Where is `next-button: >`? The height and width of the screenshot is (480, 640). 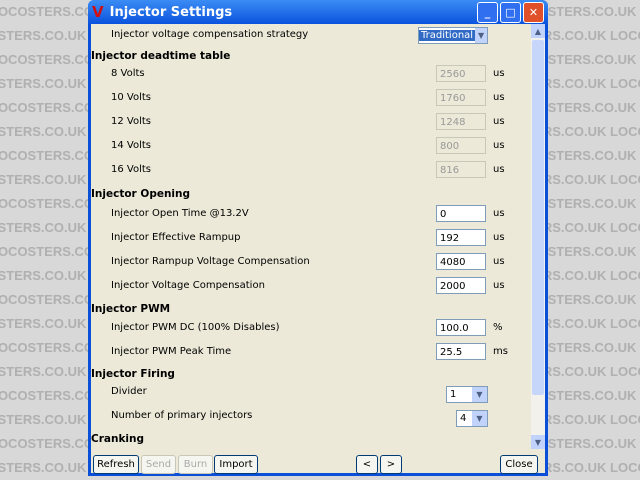
next-button: > is located at coordinates (391, 464).